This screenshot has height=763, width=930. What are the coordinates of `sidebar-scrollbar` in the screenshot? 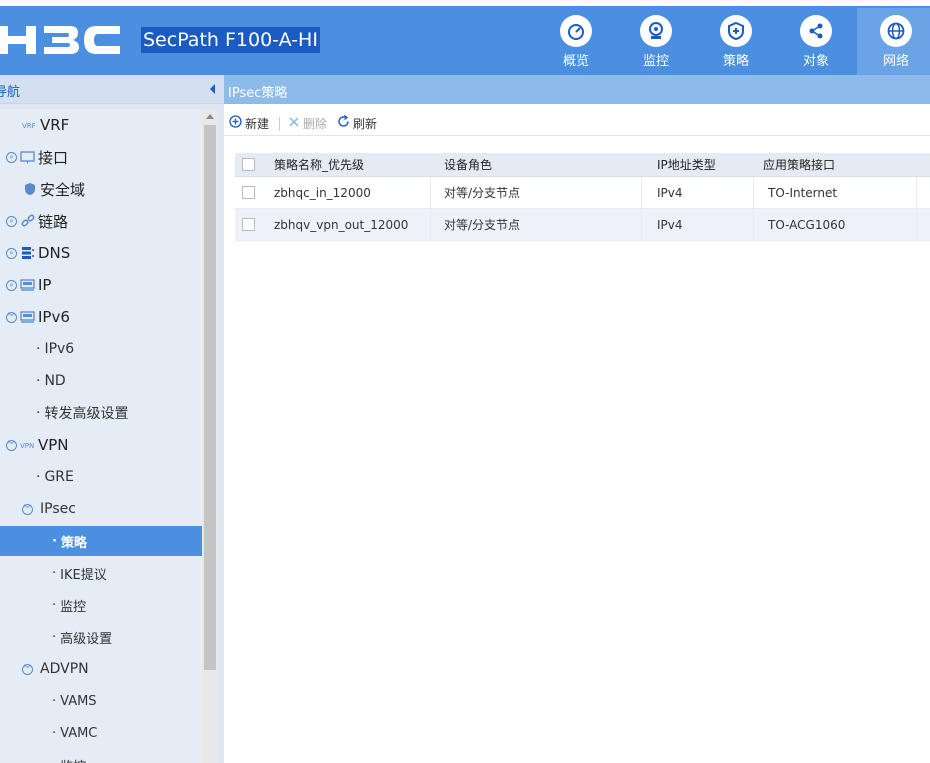 It's located at (210, 436).